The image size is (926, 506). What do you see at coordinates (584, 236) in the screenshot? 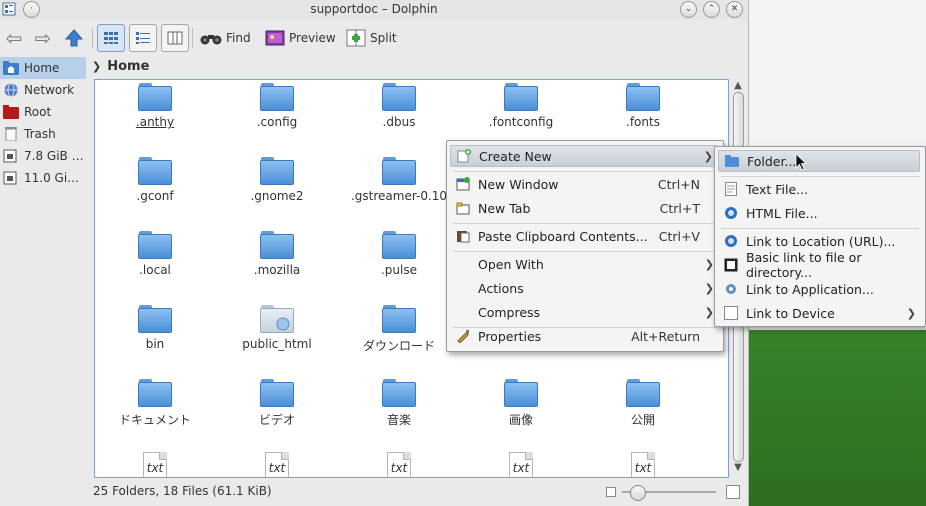
I see `menu-item-paste: Paste Clipboard Contents... Ctrl+V` at bounding box center [584, 236].